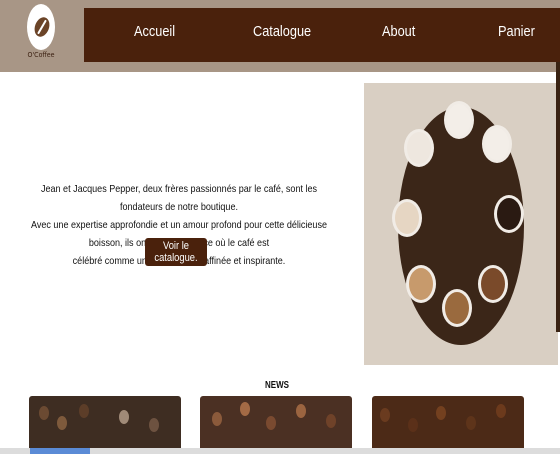 The height and width of the screenshot is (454, 560). Describe the element at coordinates (398, 31) in the screenshot. I see `nav-item-about: About` at that location.